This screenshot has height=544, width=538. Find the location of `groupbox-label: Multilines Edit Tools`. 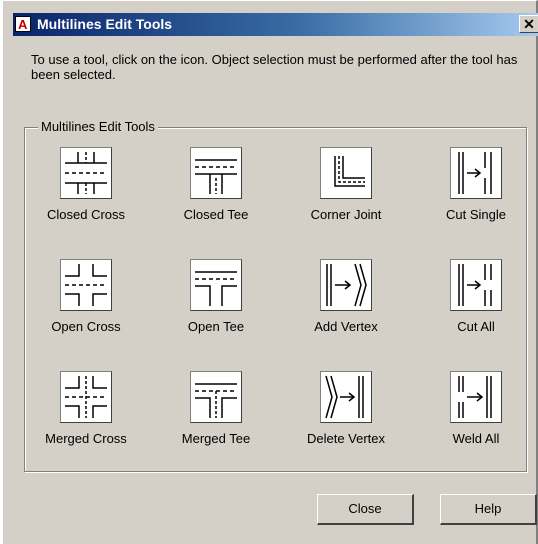

groupbox-label: Multilines Edit Tools is located at coordinates (98, 126).